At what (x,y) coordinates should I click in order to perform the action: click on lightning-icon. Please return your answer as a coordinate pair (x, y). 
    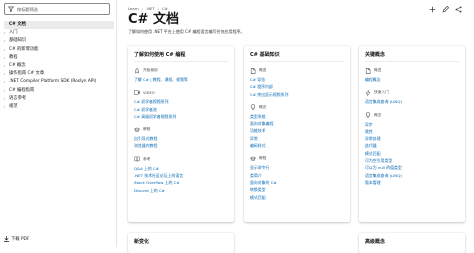
    Looking at the image, I should click on (368, 92).